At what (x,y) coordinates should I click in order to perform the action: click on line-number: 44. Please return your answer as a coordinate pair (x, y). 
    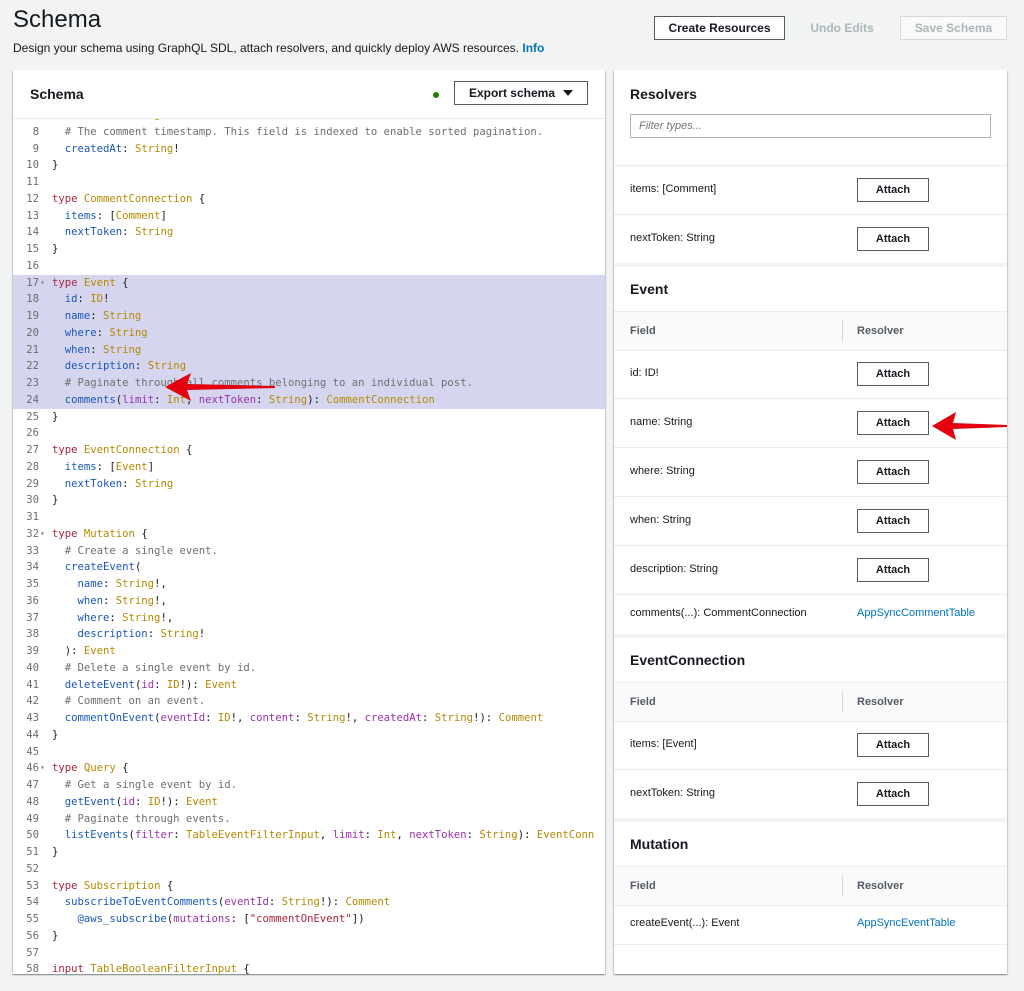
    Looking at the image, I should click on (32, 734).